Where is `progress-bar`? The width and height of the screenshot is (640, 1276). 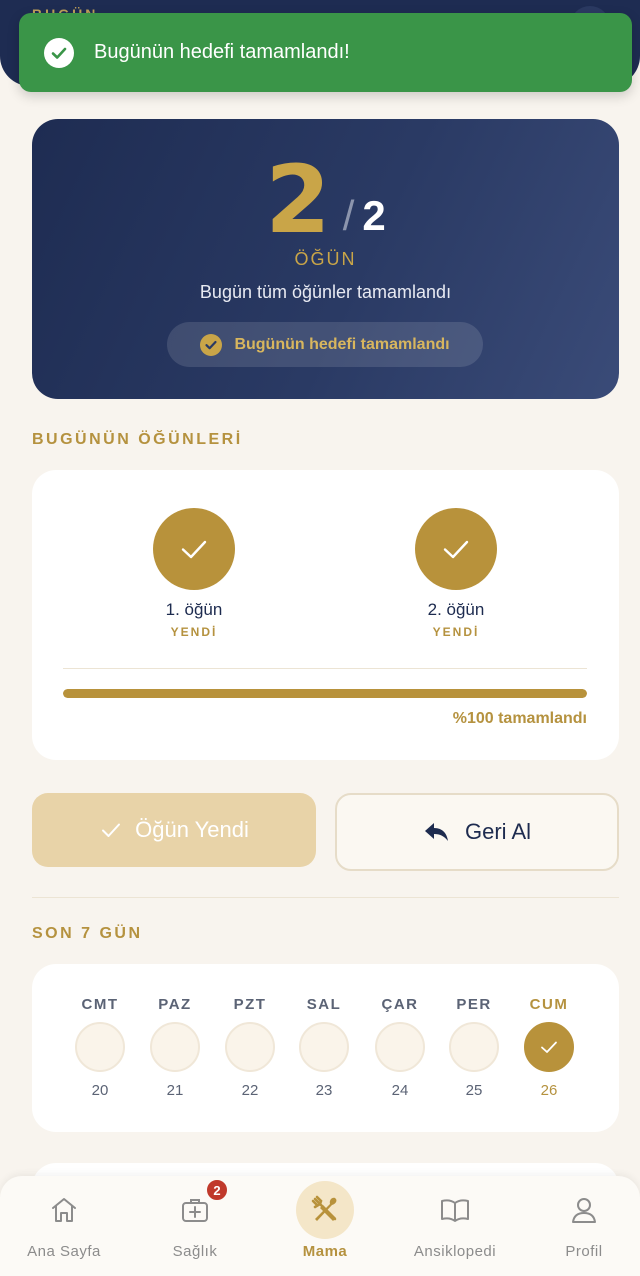 progress-bar is located at coordinates (325, 693).